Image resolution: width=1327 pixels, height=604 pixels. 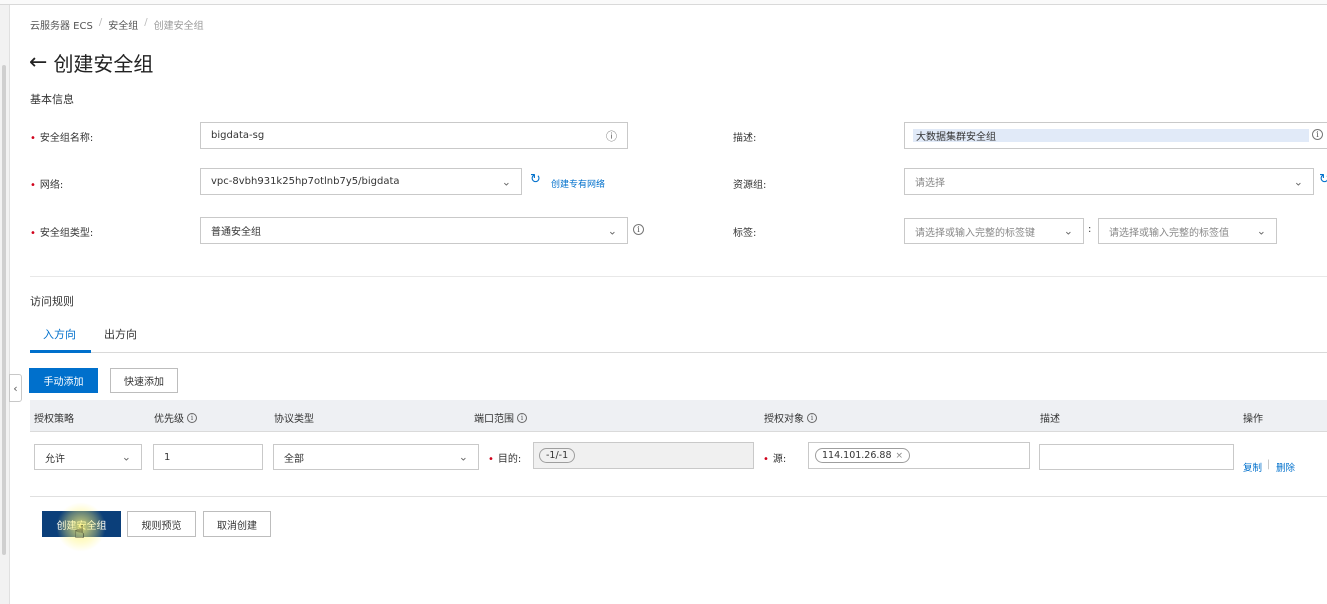 I want to click on port-range-input: -1/-1, so click(x=643, y=455).